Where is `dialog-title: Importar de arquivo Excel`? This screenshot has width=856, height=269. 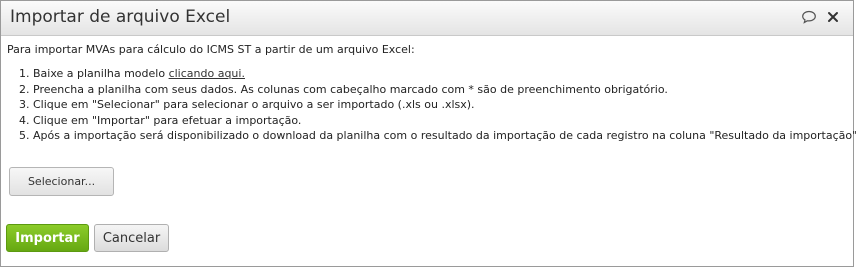
dialog-title: Importar de arquivo Excel is located at coordinates (120, 17).